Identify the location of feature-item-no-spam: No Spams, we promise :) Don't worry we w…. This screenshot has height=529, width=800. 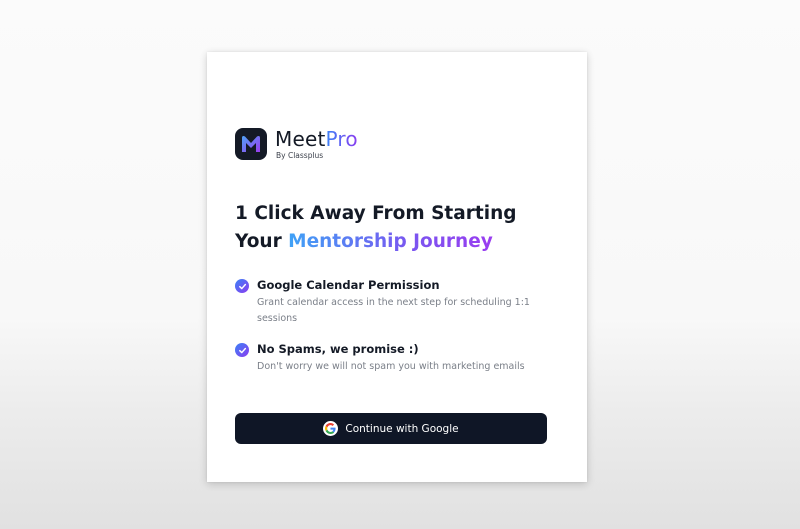
(385, 358).